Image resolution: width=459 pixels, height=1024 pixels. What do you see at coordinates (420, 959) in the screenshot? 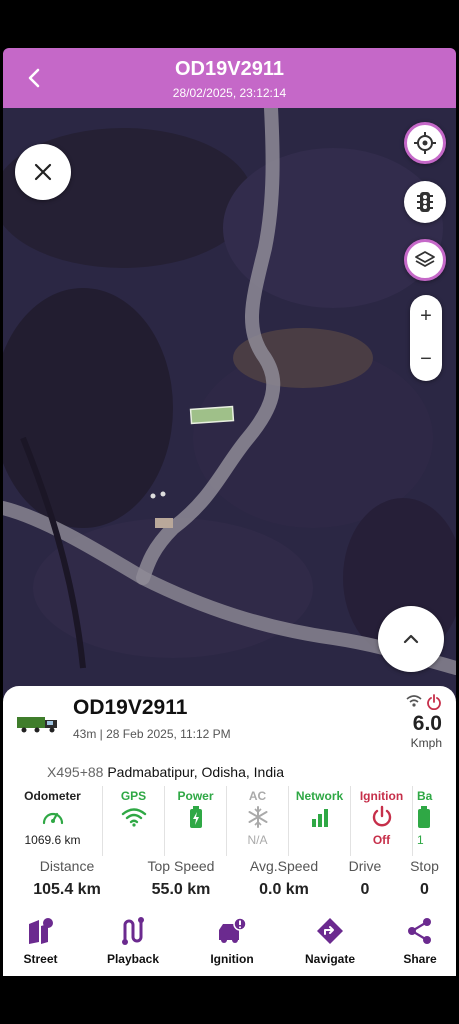
I see `share-label: Share` at bounding box center [420, 959].